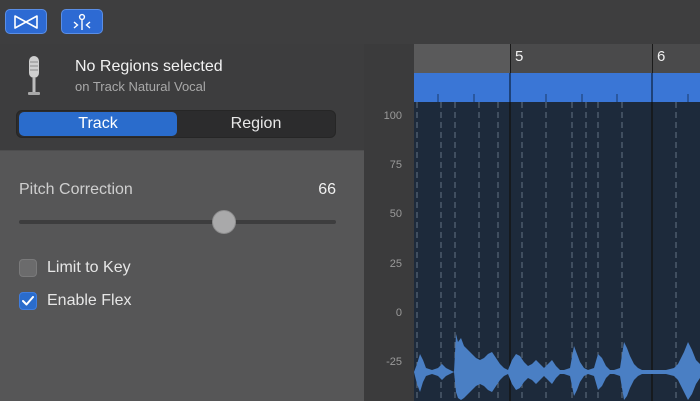  What do you see at coordinates (34, 75) in the screenshot?
I see `microphone-icon` at bounding box center [34, 75].